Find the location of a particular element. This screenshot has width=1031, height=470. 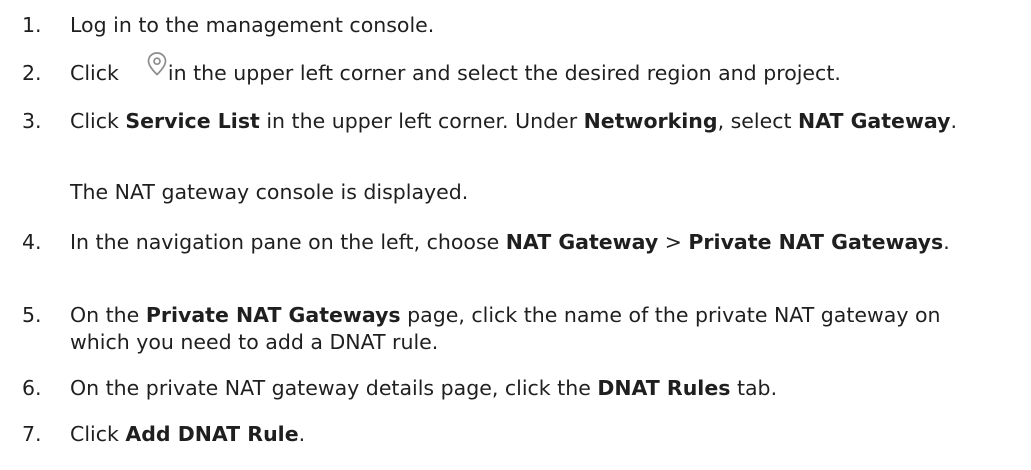

step-number: 4. is located at coordinates (32, 242).